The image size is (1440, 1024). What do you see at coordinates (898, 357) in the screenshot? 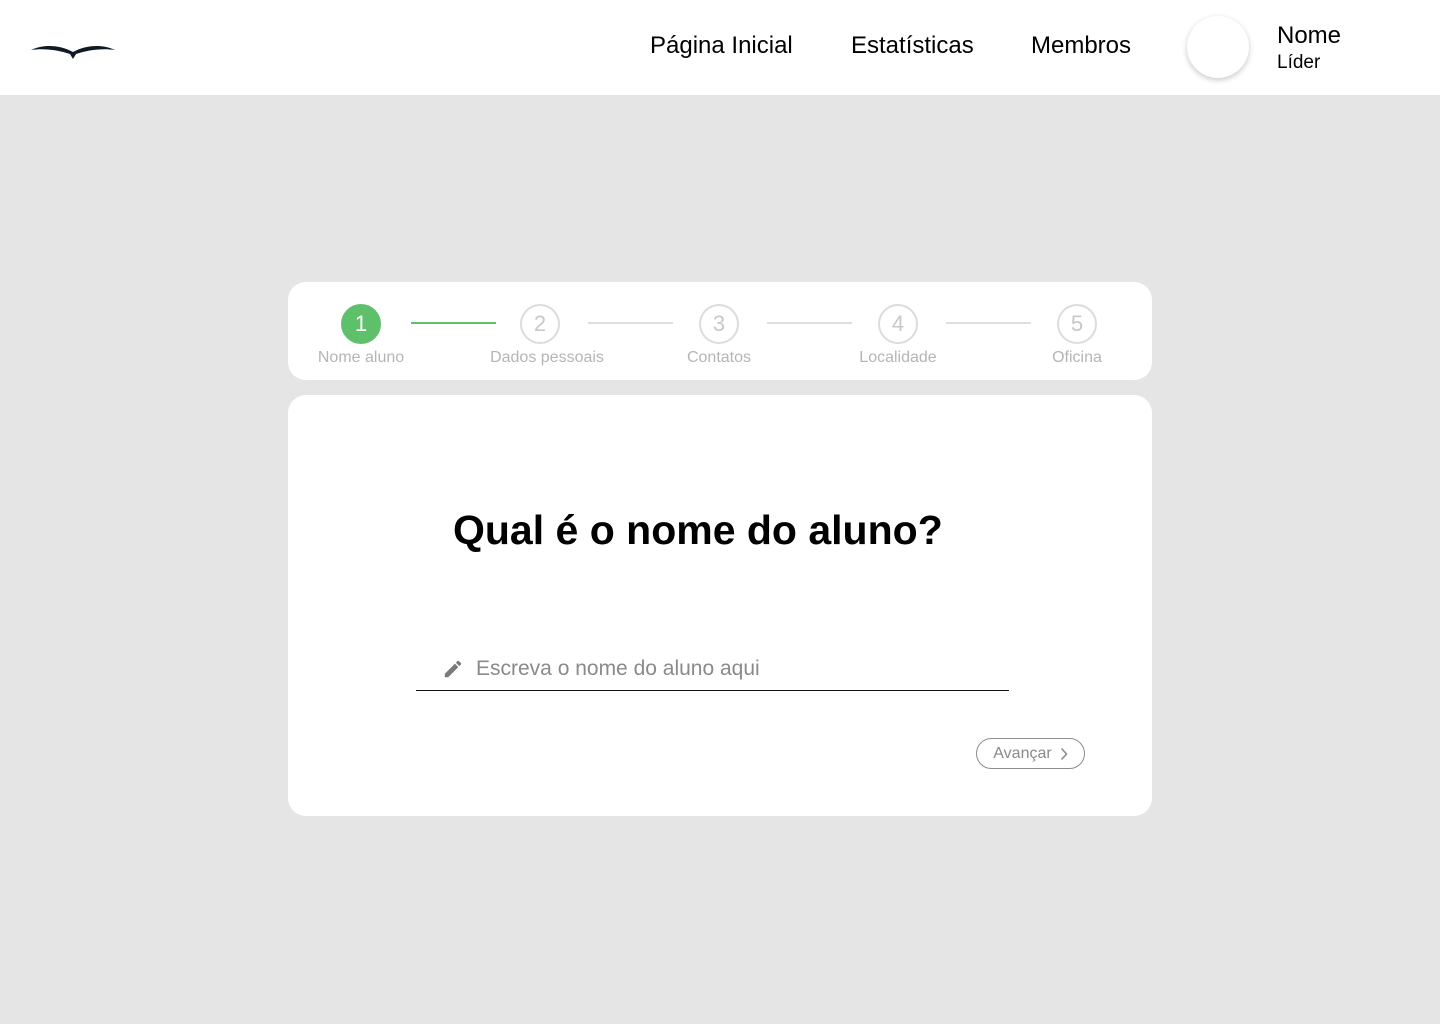
I see `step-4-label: Localidade` at bounding box center [898, 357].